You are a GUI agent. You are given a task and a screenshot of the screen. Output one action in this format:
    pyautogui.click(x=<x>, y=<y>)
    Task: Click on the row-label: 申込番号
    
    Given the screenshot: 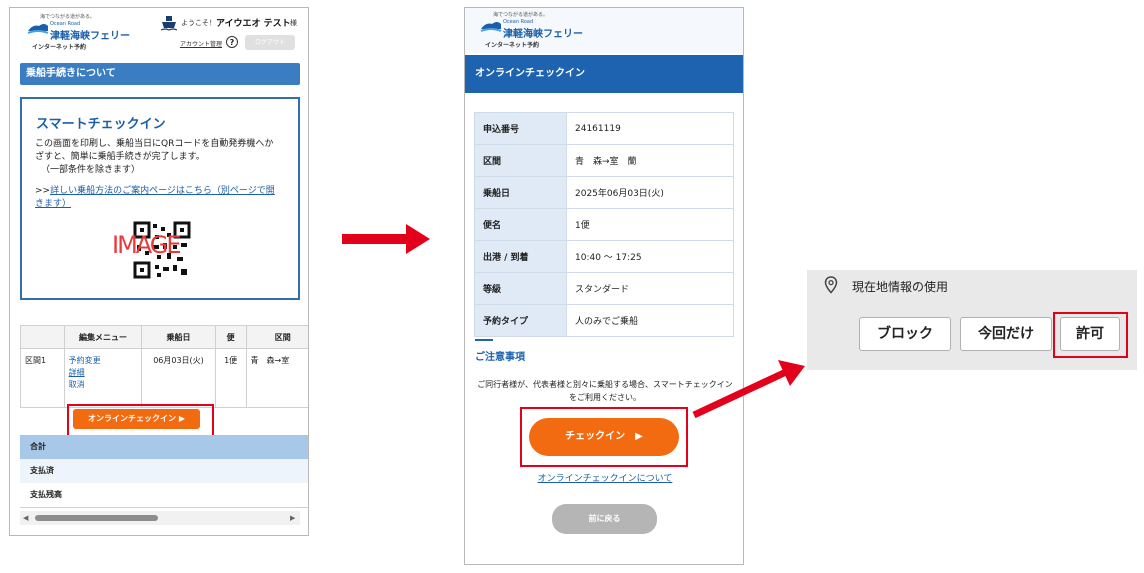 What is the action you would take?
    pyautogui.click(x=520, y=128)
    